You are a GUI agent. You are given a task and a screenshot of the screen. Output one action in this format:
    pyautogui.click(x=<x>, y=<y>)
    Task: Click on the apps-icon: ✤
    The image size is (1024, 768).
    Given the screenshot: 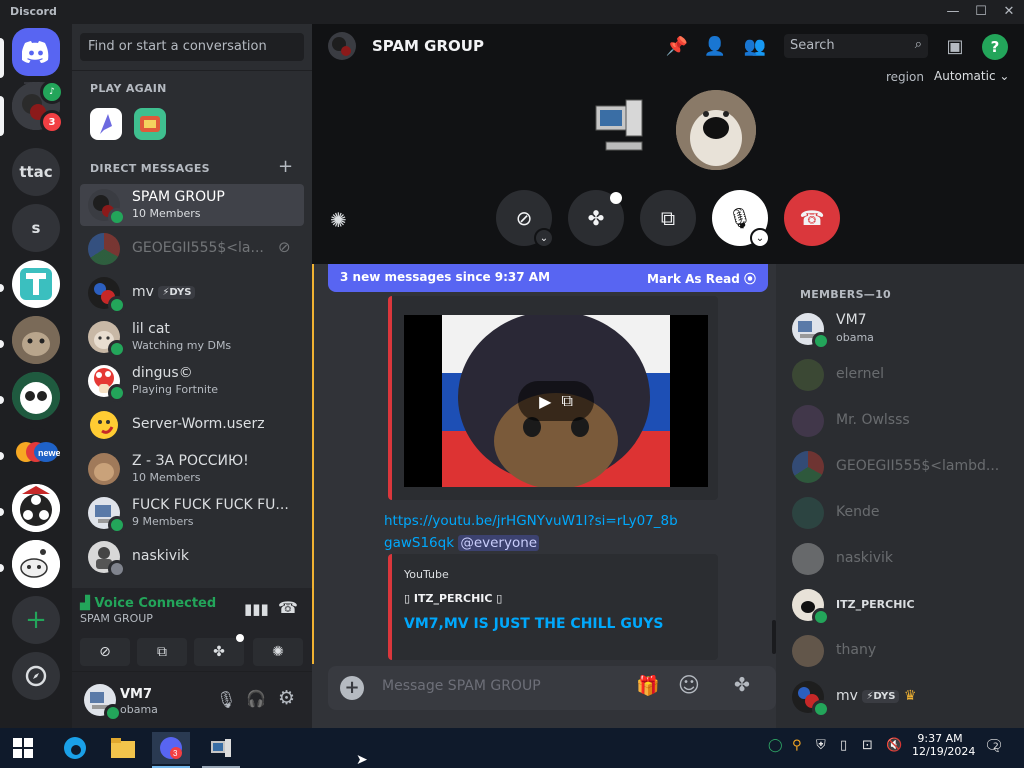 What is the action you would take?
    pyautogui.click(x=742, y=685)
    